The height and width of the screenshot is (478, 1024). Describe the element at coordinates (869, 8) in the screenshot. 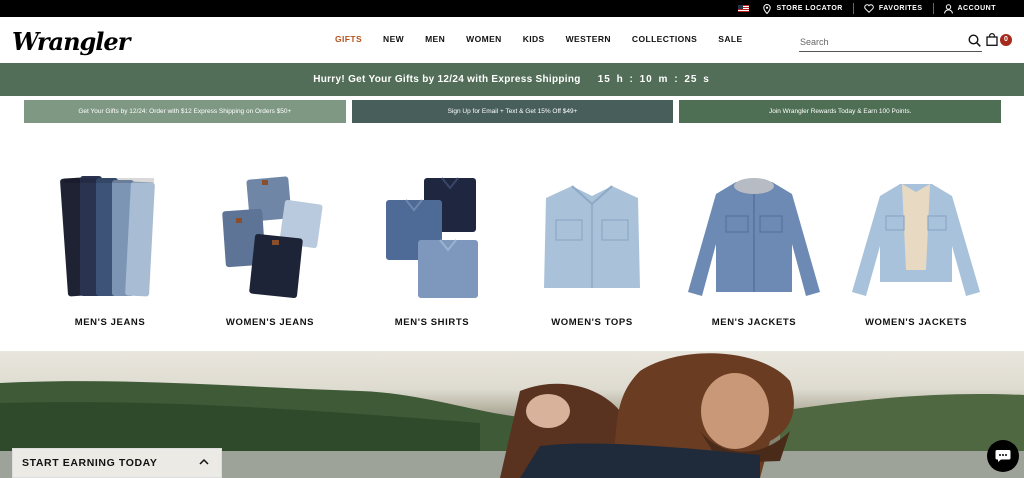

I see `heart-icon` at that location.